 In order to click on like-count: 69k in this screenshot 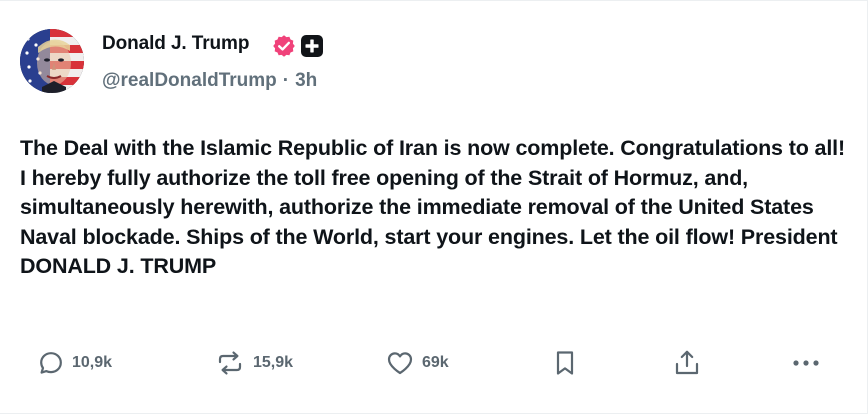, I will do `click(435, 362)`.